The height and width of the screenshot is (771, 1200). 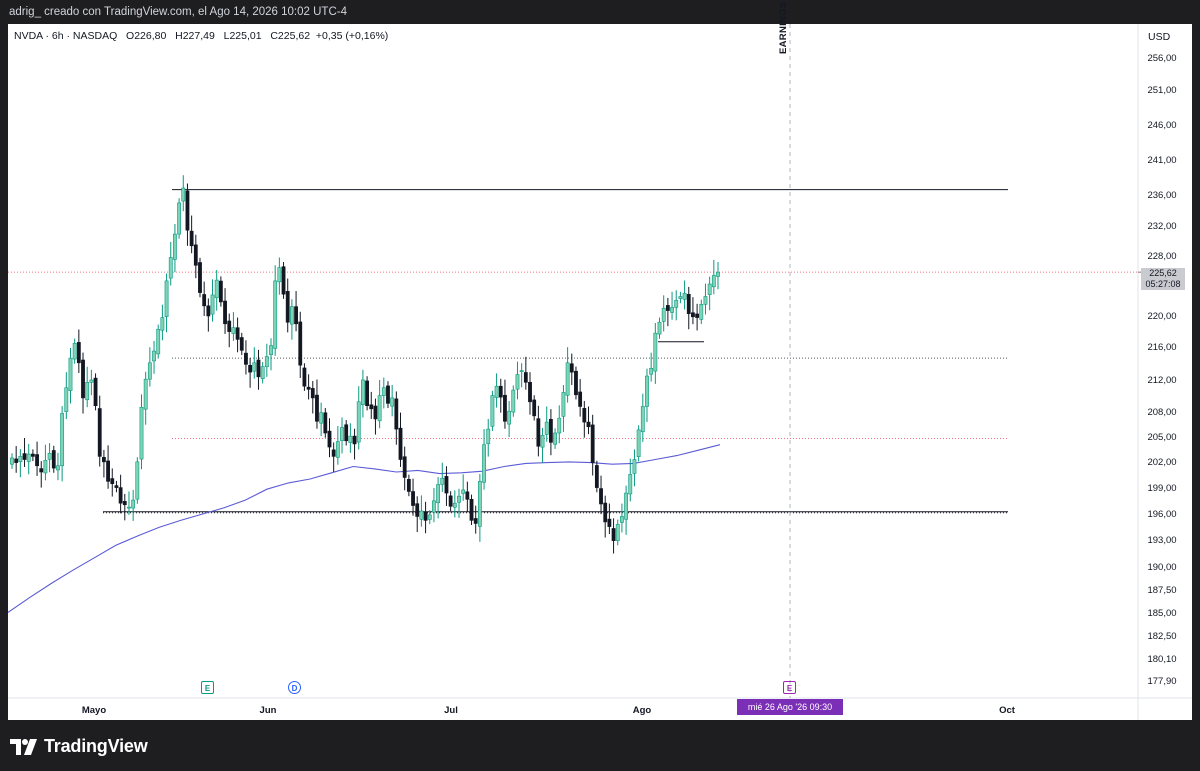 What do you see at coordinates (1159, 37) in the screenshot?
I see `currency-label: USD` at bounding box center [1159, 37].